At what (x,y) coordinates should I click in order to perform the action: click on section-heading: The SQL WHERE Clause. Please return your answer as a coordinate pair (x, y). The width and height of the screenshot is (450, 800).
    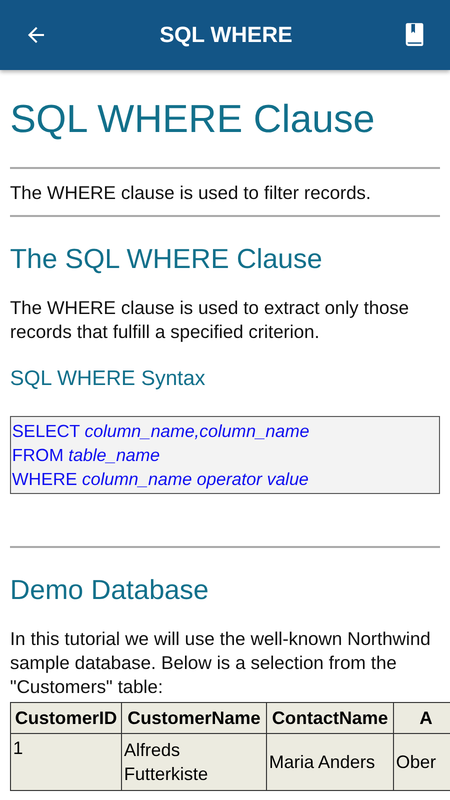
    Looking at the image, I should click on (167, 259).